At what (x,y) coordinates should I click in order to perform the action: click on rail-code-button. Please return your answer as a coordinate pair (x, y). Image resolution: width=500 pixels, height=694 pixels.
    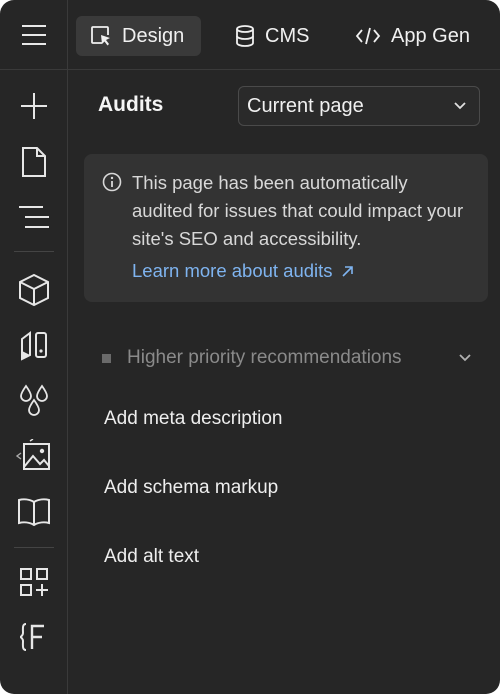
    Looking at the image, I should click on (34, 637).